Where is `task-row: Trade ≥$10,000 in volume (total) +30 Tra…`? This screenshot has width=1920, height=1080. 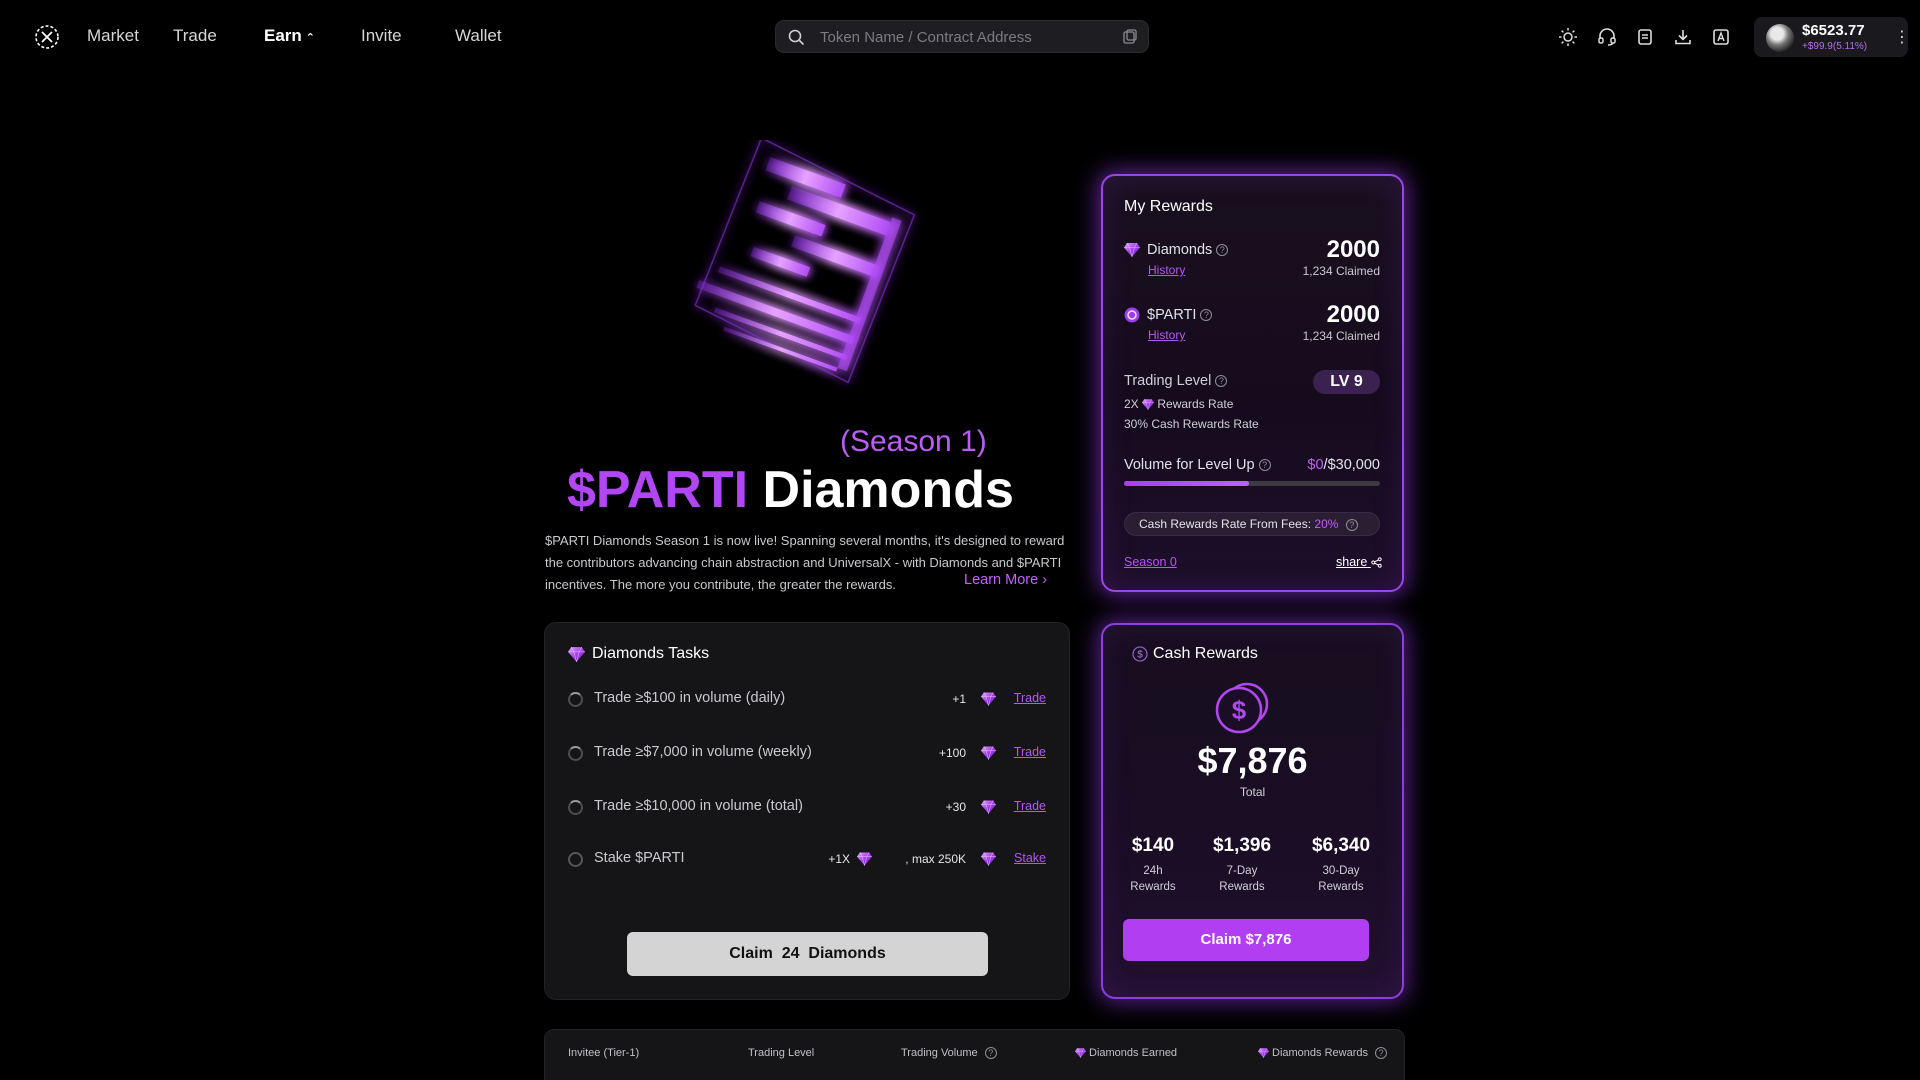 task-row: Trade ≥$10,000 in volume (total) +30 Tra… is located at coordinates (807, 808).